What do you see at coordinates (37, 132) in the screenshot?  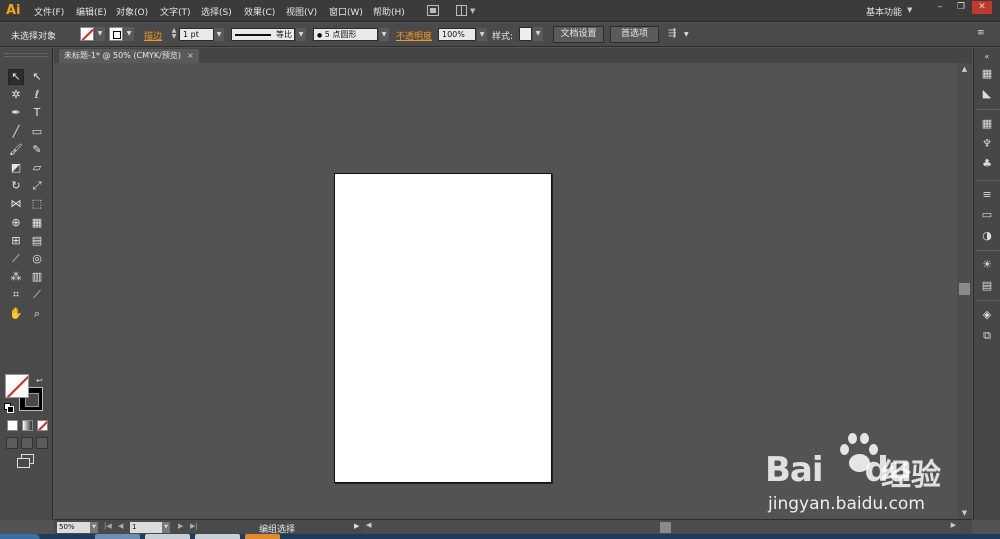 I see `rectangle-tool-icon: ▭` at bounding box center [37, 132].